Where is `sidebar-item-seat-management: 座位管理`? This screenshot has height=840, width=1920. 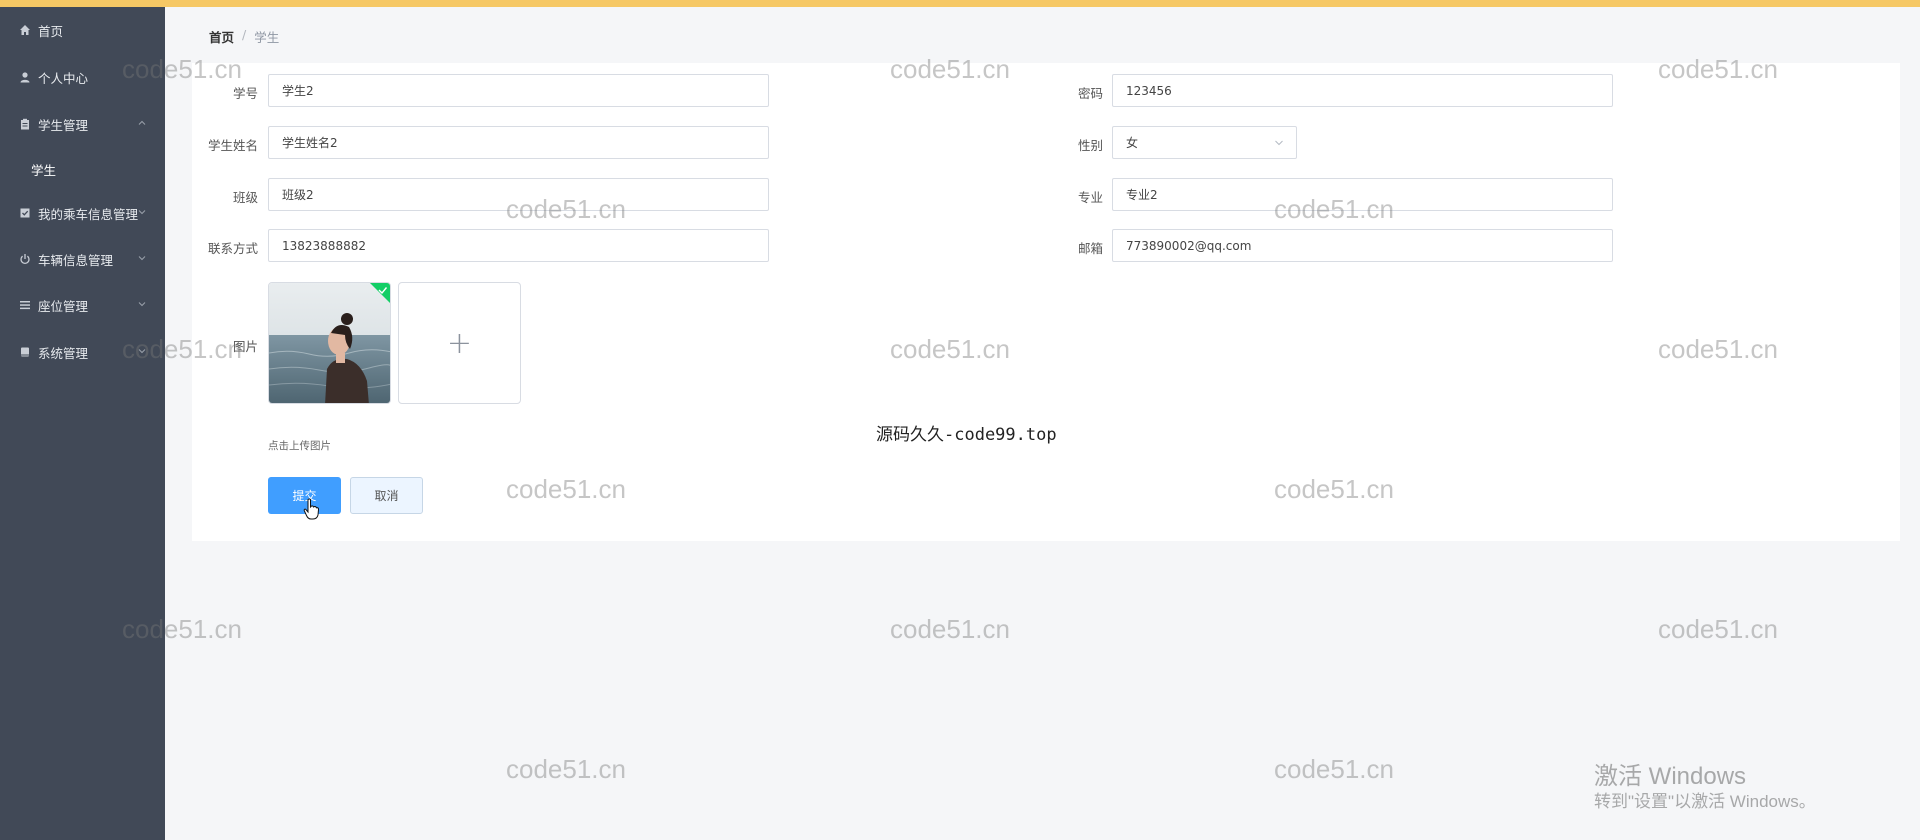
sidebar-item-seat-management: 座位管理 is located at coordinates (82, 305).